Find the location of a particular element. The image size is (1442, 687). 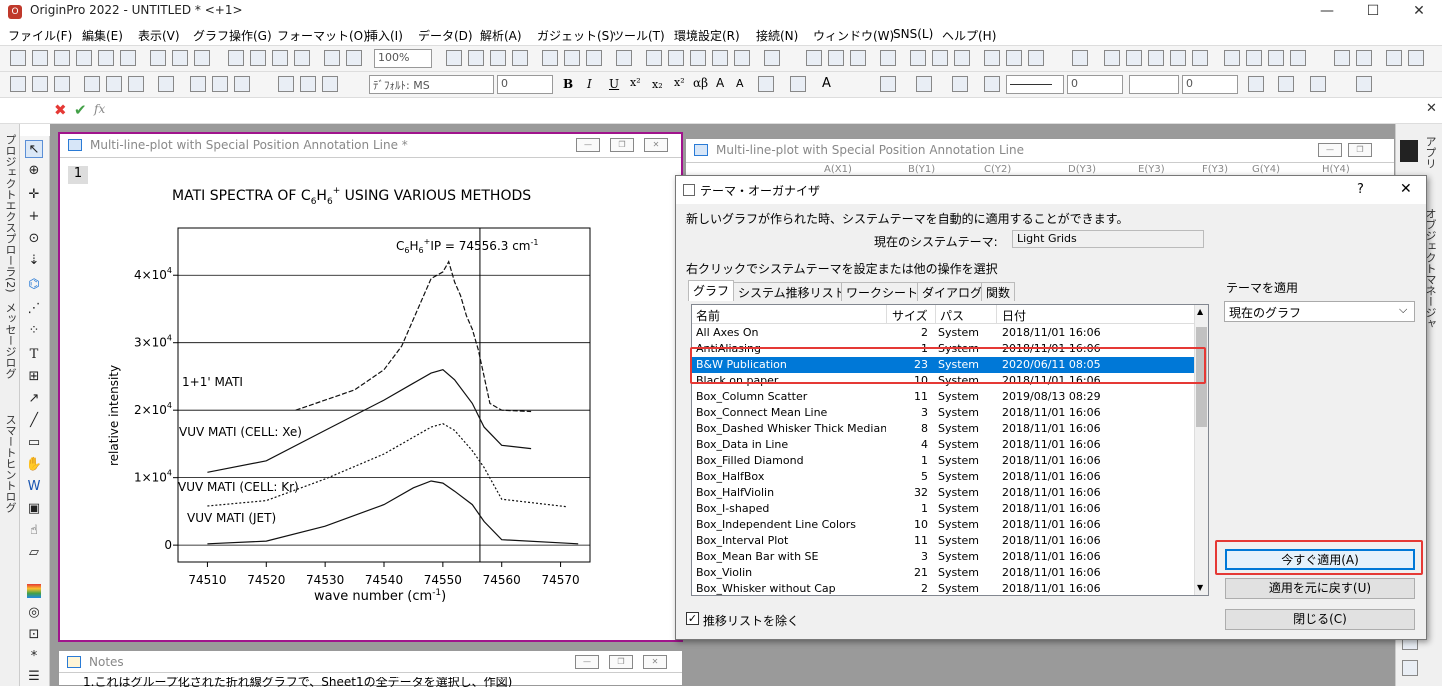

scroll-up-icon: ▲ is located at coordinates (1200, 311).